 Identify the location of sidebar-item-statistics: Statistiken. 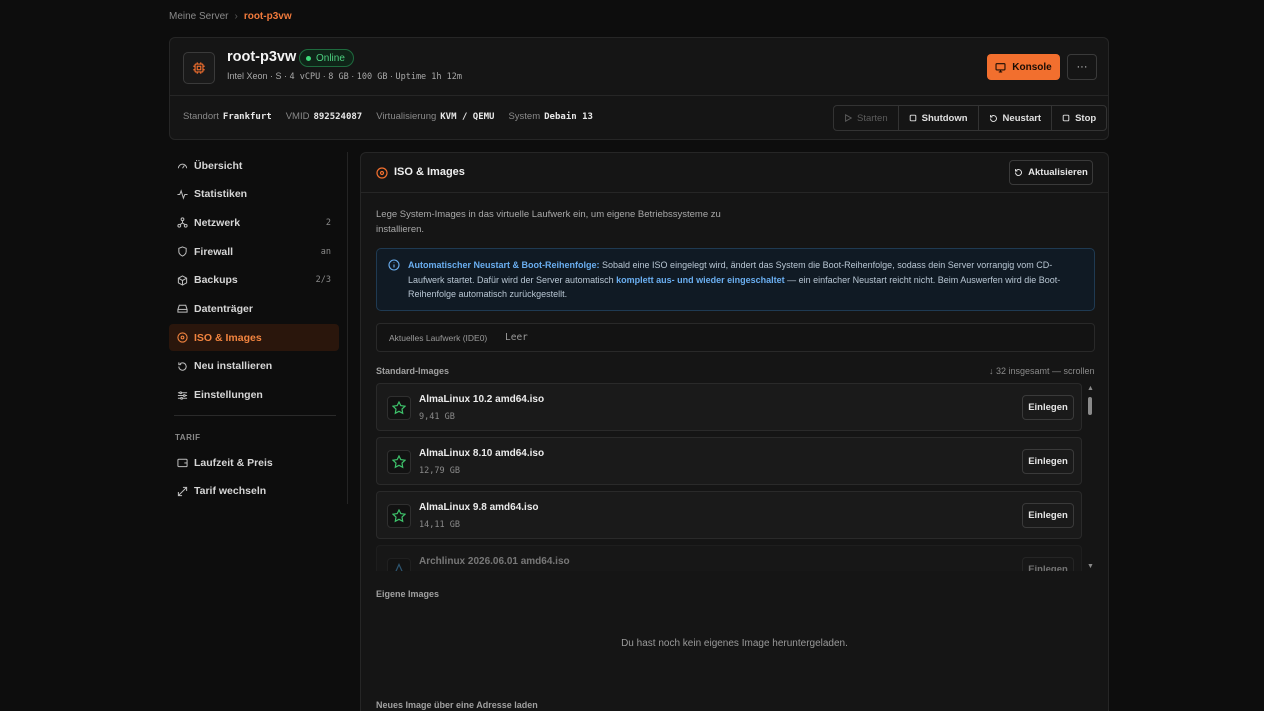
(254, 194).